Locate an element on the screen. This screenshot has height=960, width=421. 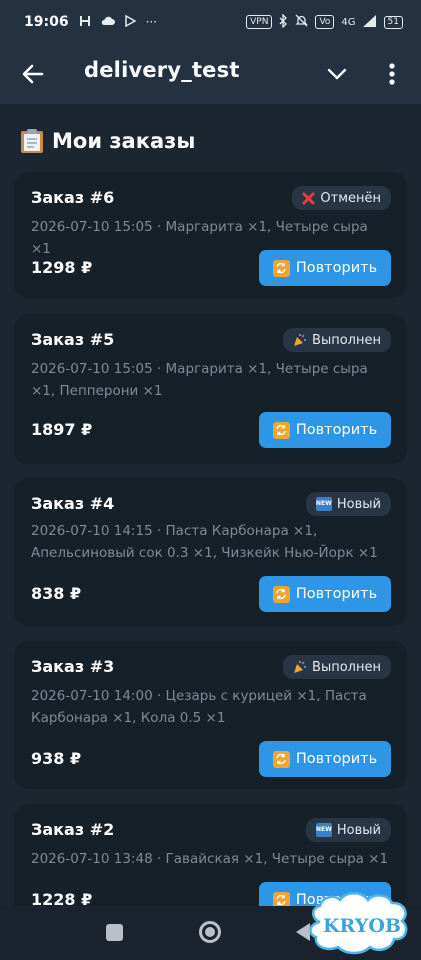
status-badge: Отменён is located at coordinates (341, 198).